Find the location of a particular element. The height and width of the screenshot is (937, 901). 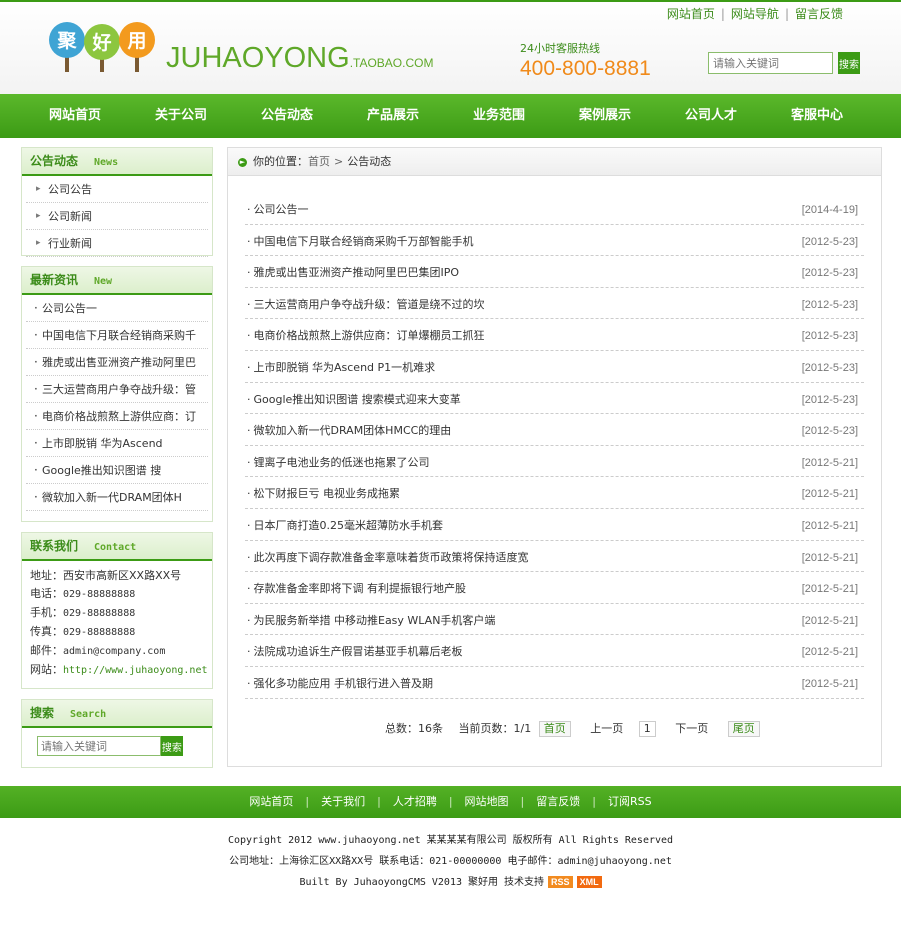

article-title: 松下财报巨亏 电视业务成拖累 is located at coordinates (322, 493).